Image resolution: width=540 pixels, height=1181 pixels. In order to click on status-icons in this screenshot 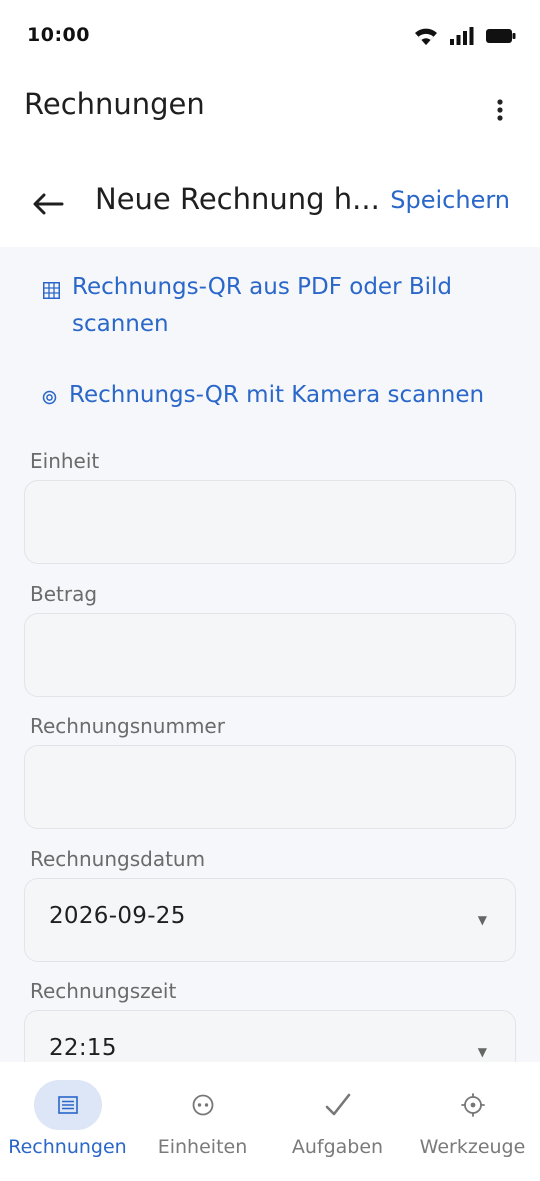, I will do `click(465, 36)`.